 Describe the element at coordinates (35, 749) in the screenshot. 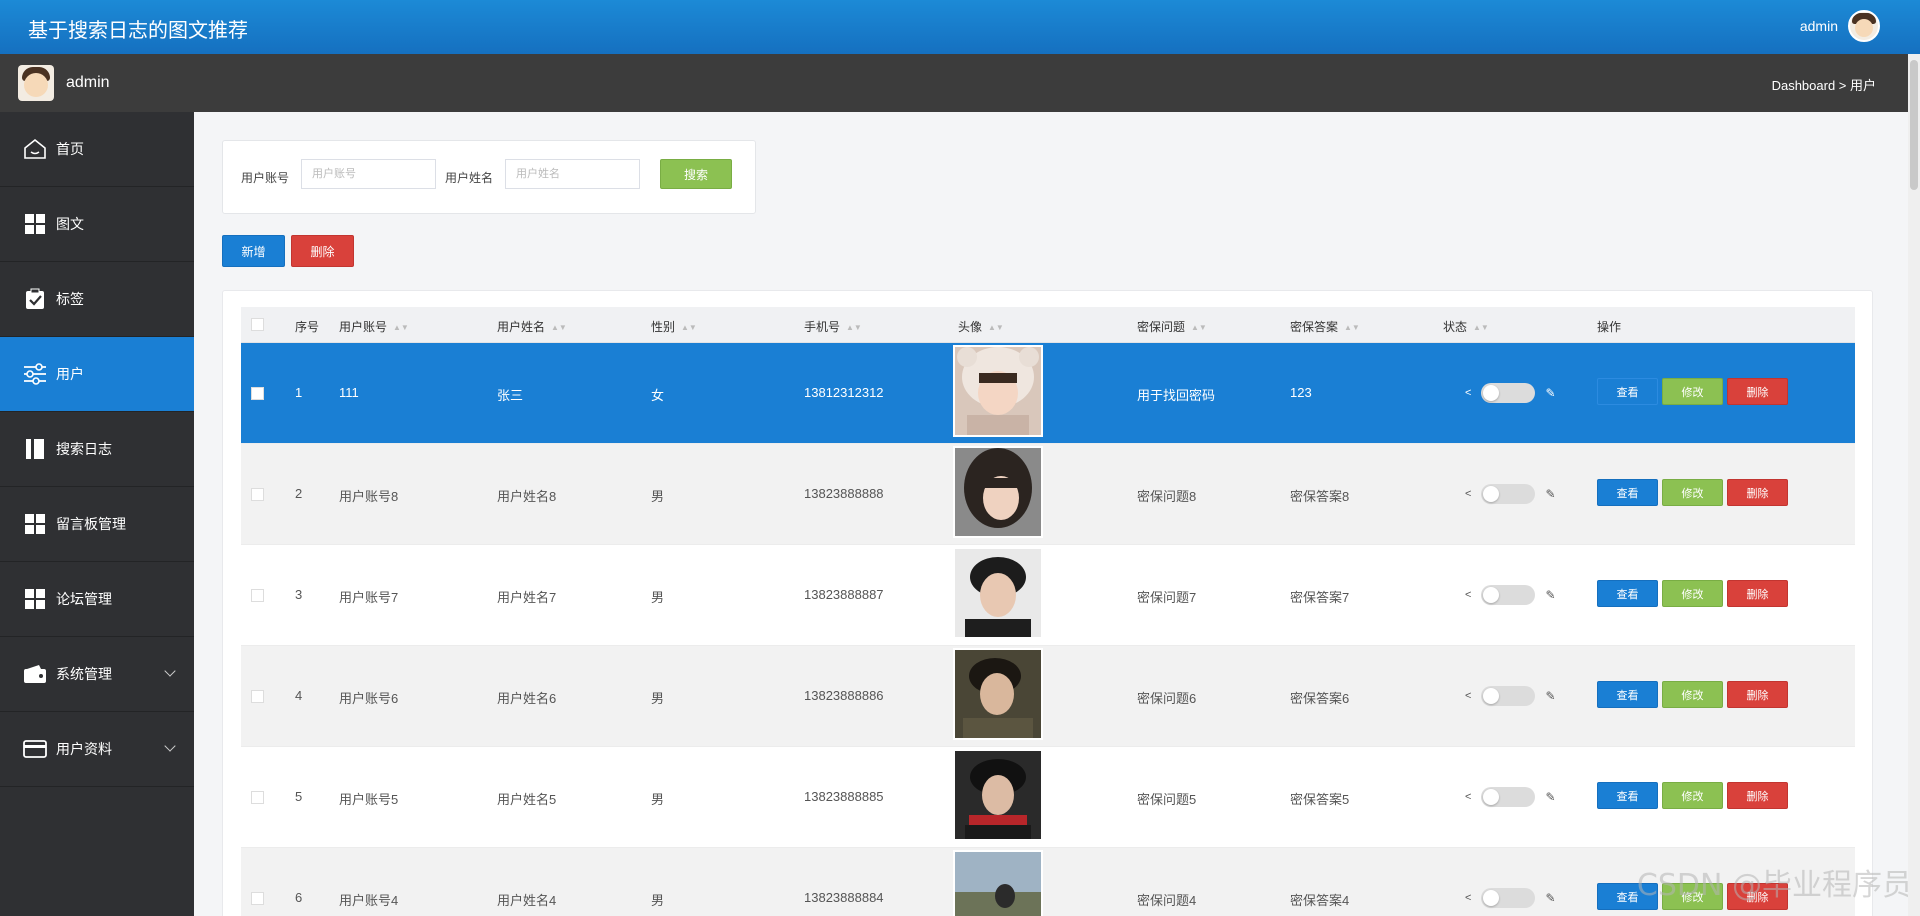

I see `card-icon` at that location.